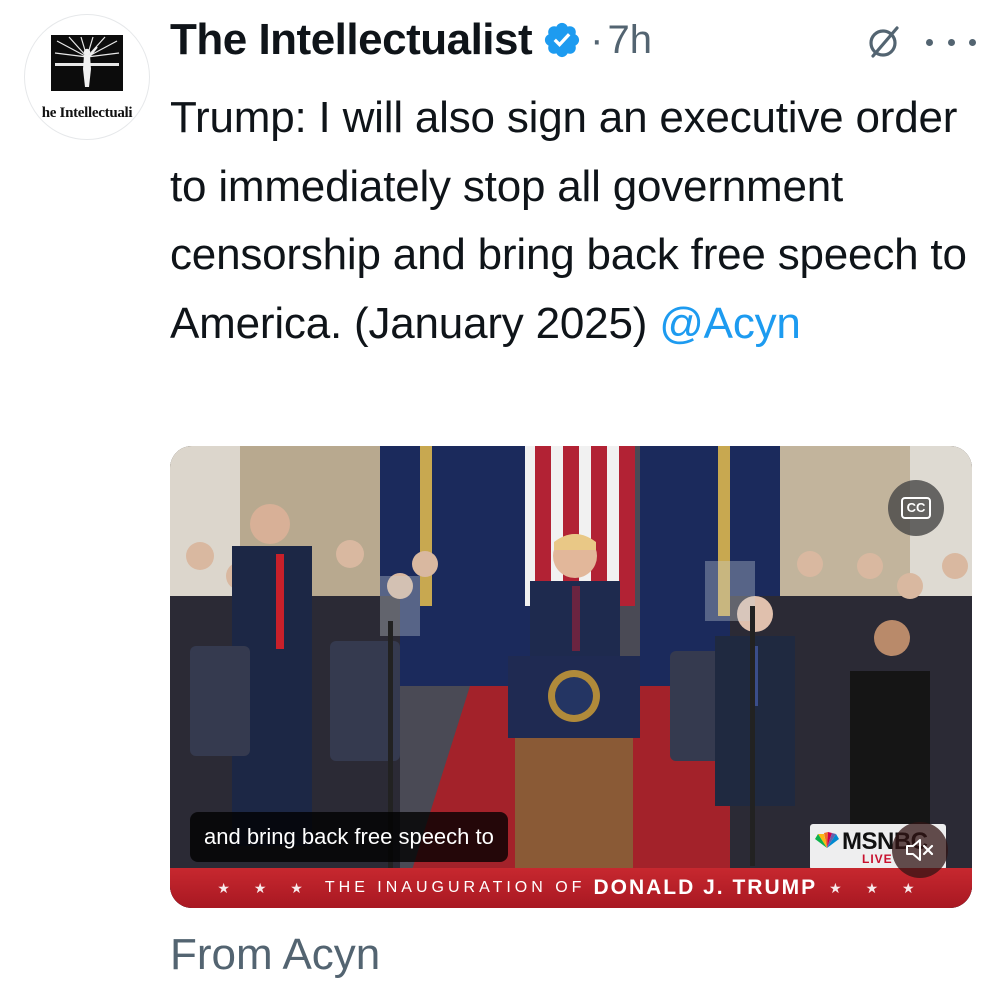 The width and height of the screenshot is (997, 1000). Describe the element at coordinates (884, 42) in the screenshot. I see `grok-icon` at that location.